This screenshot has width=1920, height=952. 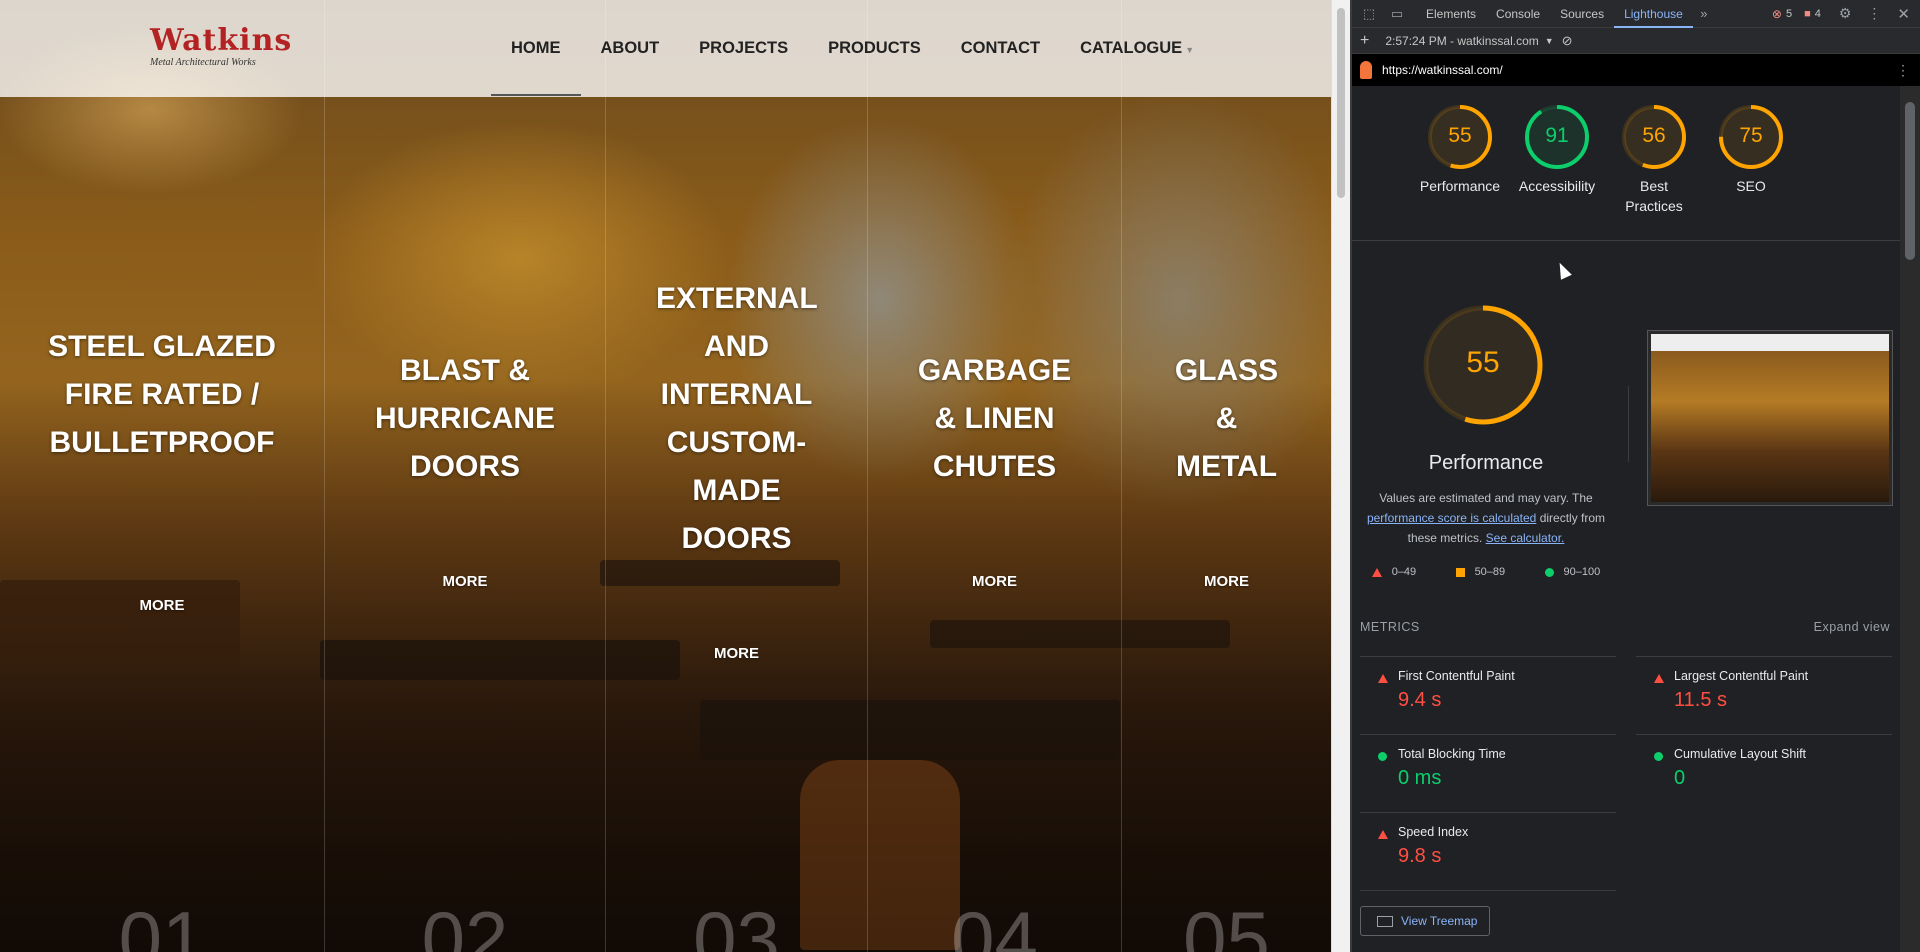 I want to click on metric-speed-index: Speed Index 9.8 s, so click(x=1488, y=840).